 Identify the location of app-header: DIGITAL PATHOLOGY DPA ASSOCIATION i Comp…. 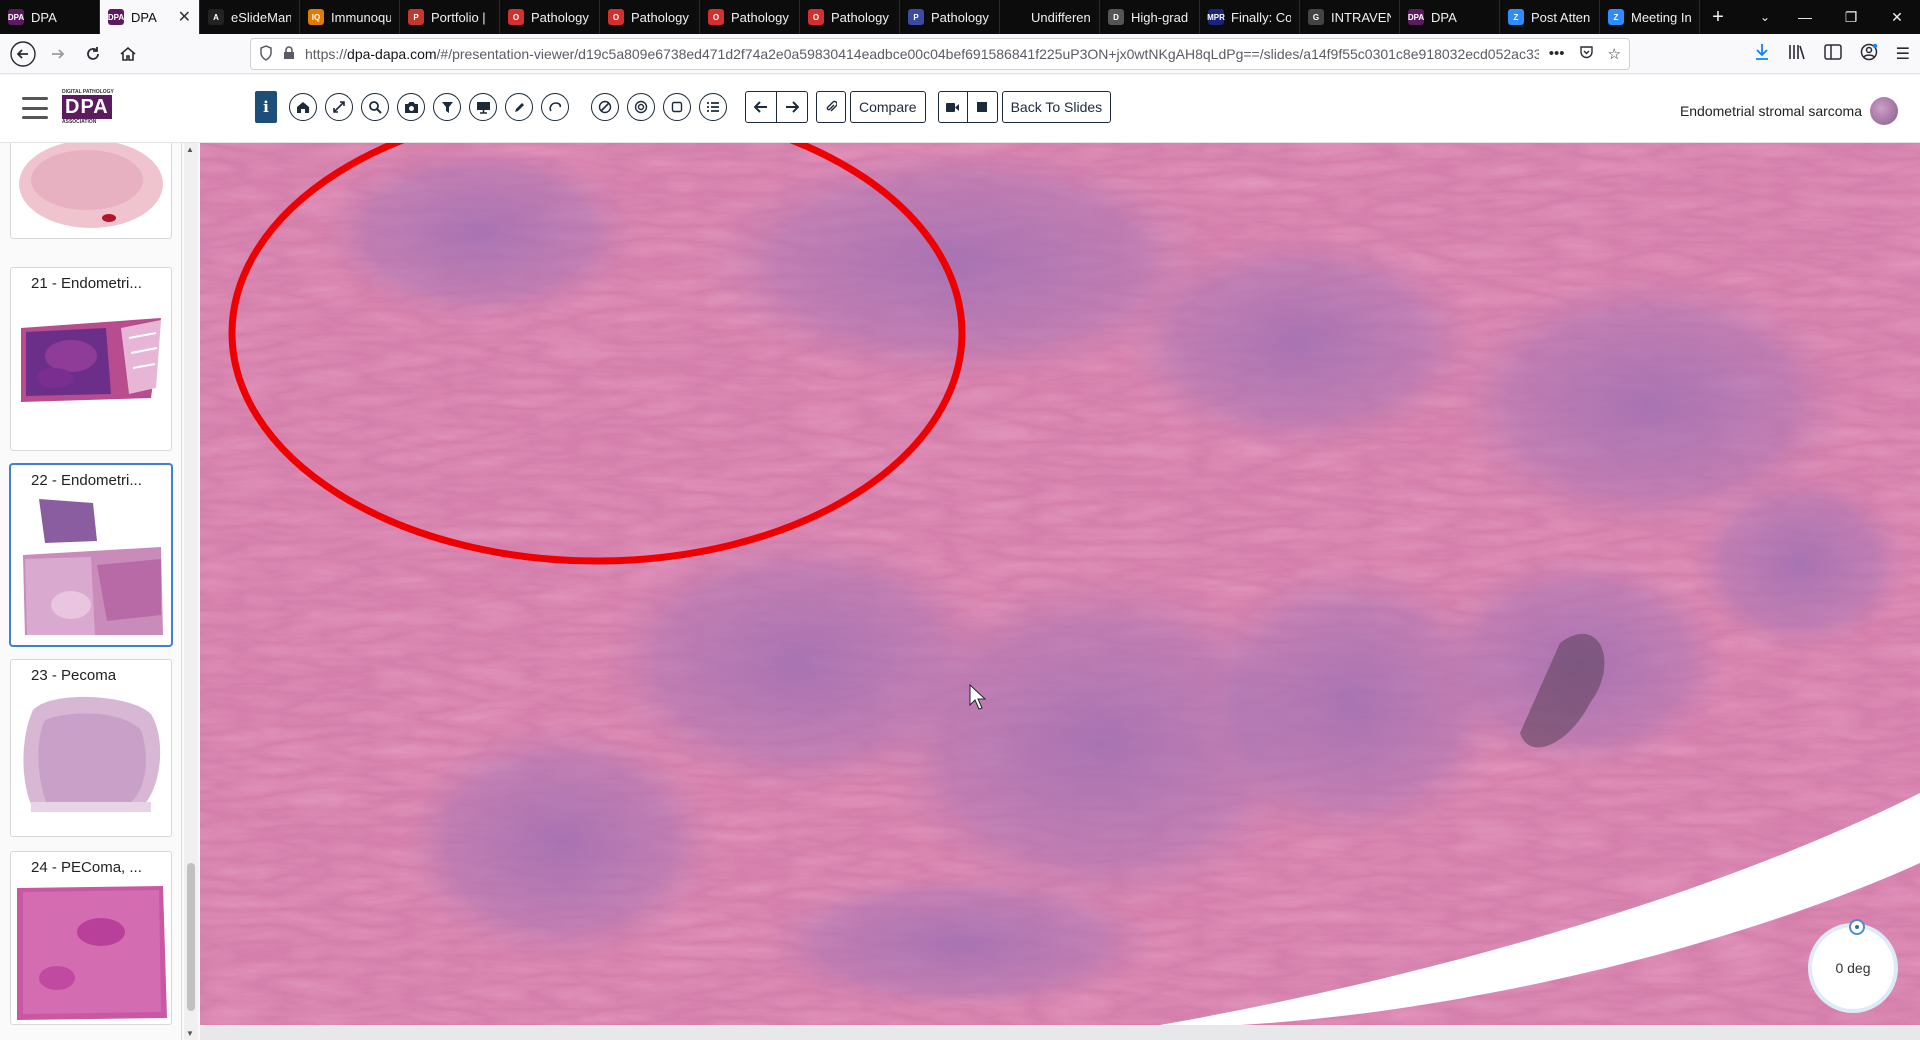
(960, 109).